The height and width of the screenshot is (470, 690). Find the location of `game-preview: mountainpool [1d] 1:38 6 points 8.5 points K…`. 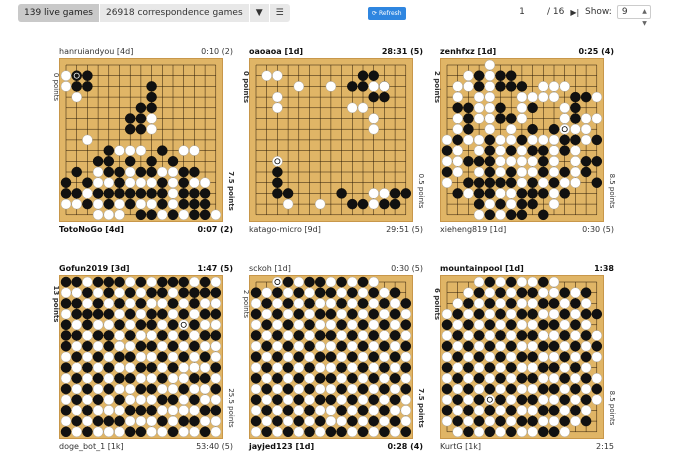

game-preview: mountainpool [1d] 1:38 6 points 8.5 points K… is located at coordinates (529, 361).